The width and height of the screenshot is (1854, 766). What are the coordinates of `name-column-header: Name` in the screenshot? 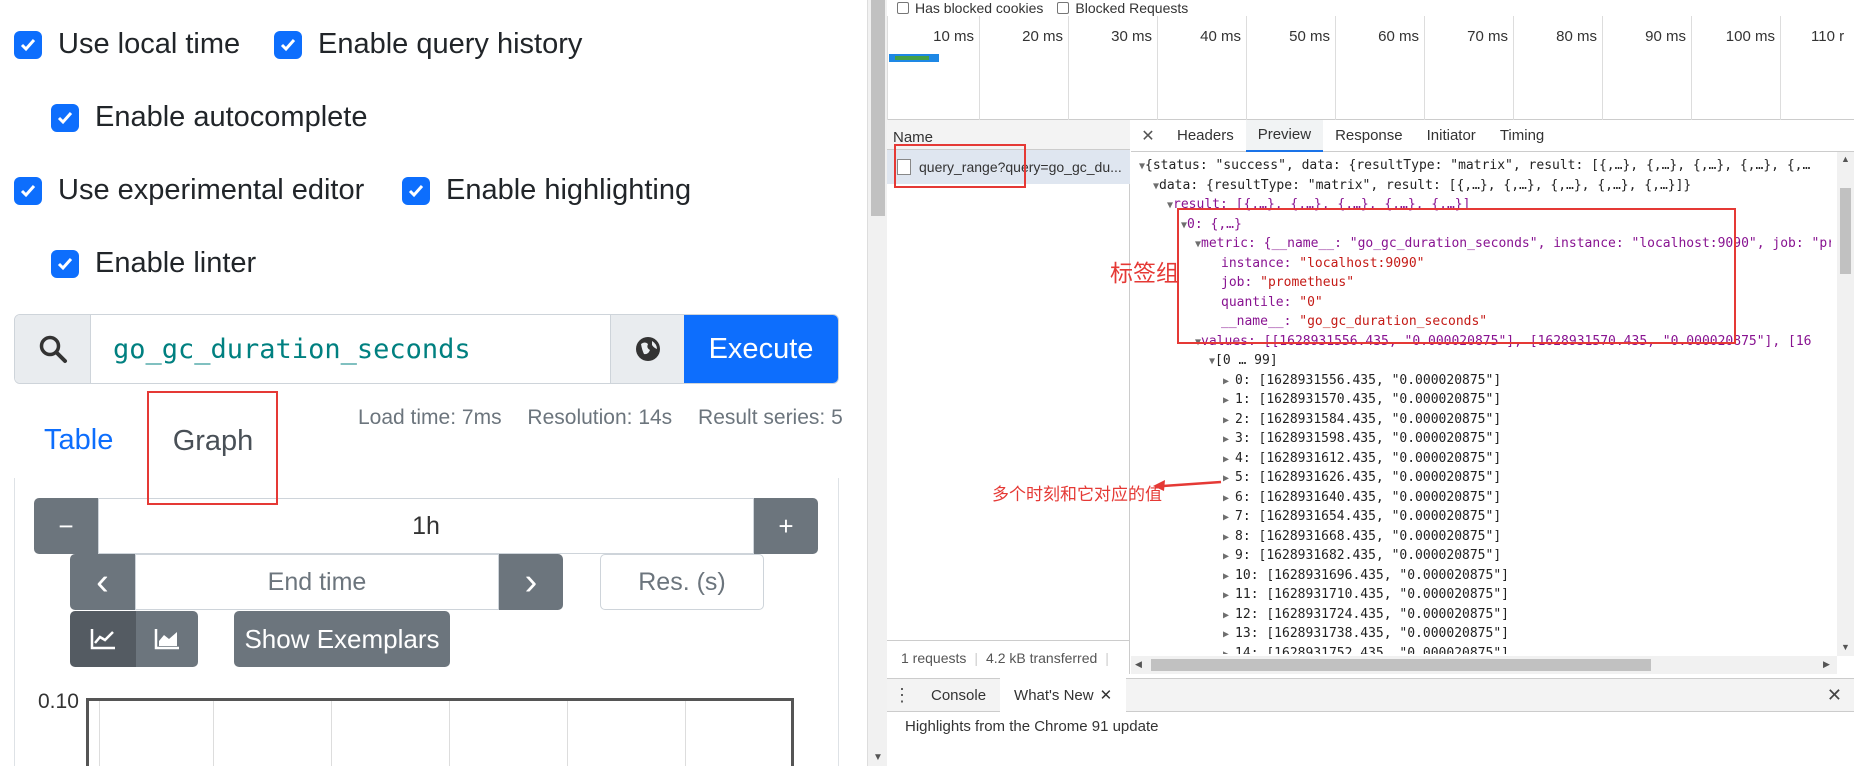 It's located at (1008, 135).